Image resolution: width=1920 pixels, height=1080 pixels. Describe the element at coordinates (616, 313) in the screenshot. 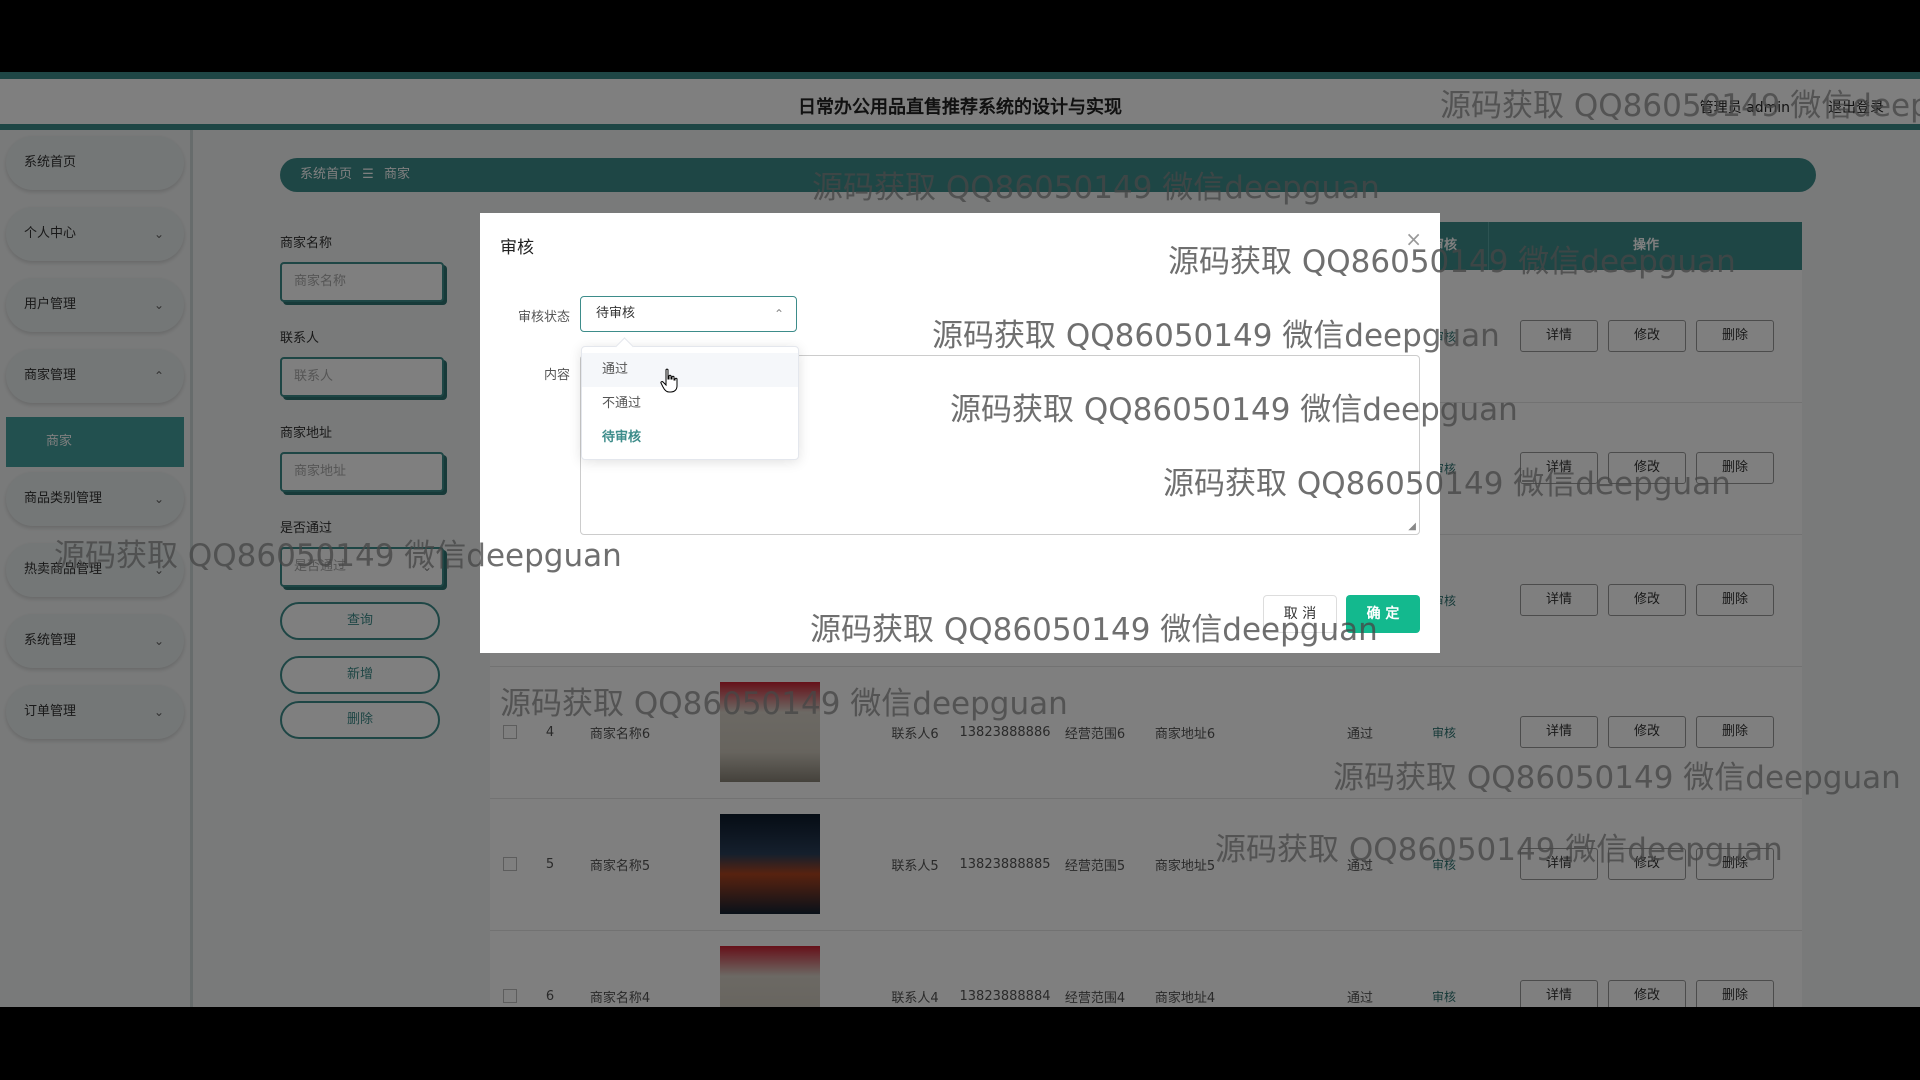

I see `audit-status-value: 待审核` at that location.